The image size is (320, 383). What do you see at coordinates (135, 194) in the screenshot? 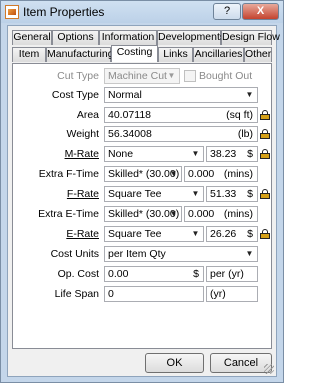
I see `f-rate-select-value: Square Tee` at bounding box center [135, 194].